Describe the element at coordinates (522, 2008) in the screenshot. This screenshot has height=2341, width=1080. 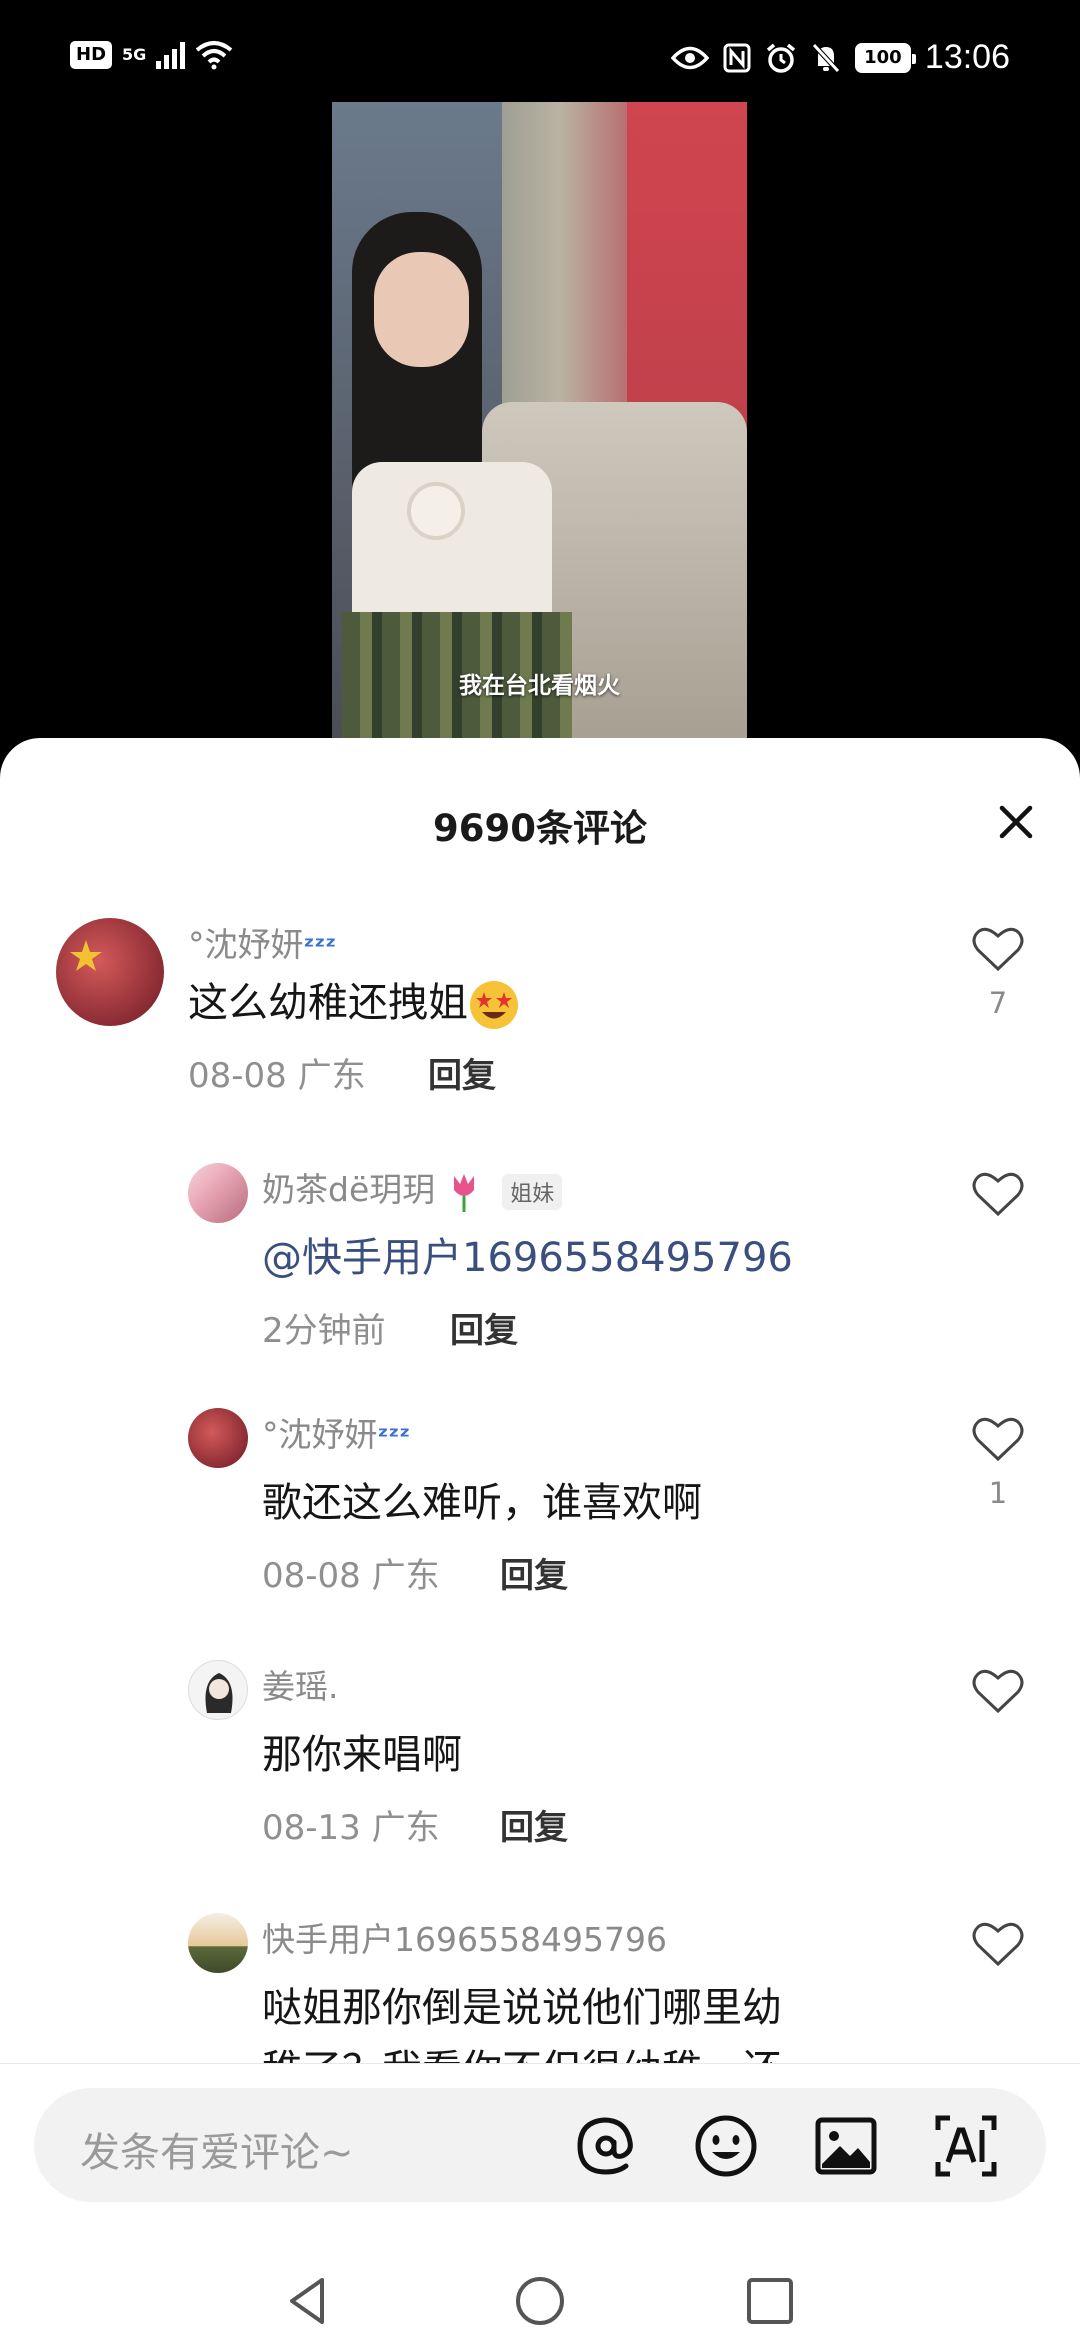
I see `comment-text: 哒姐那你倒是说说他们哪里幼` at that location.